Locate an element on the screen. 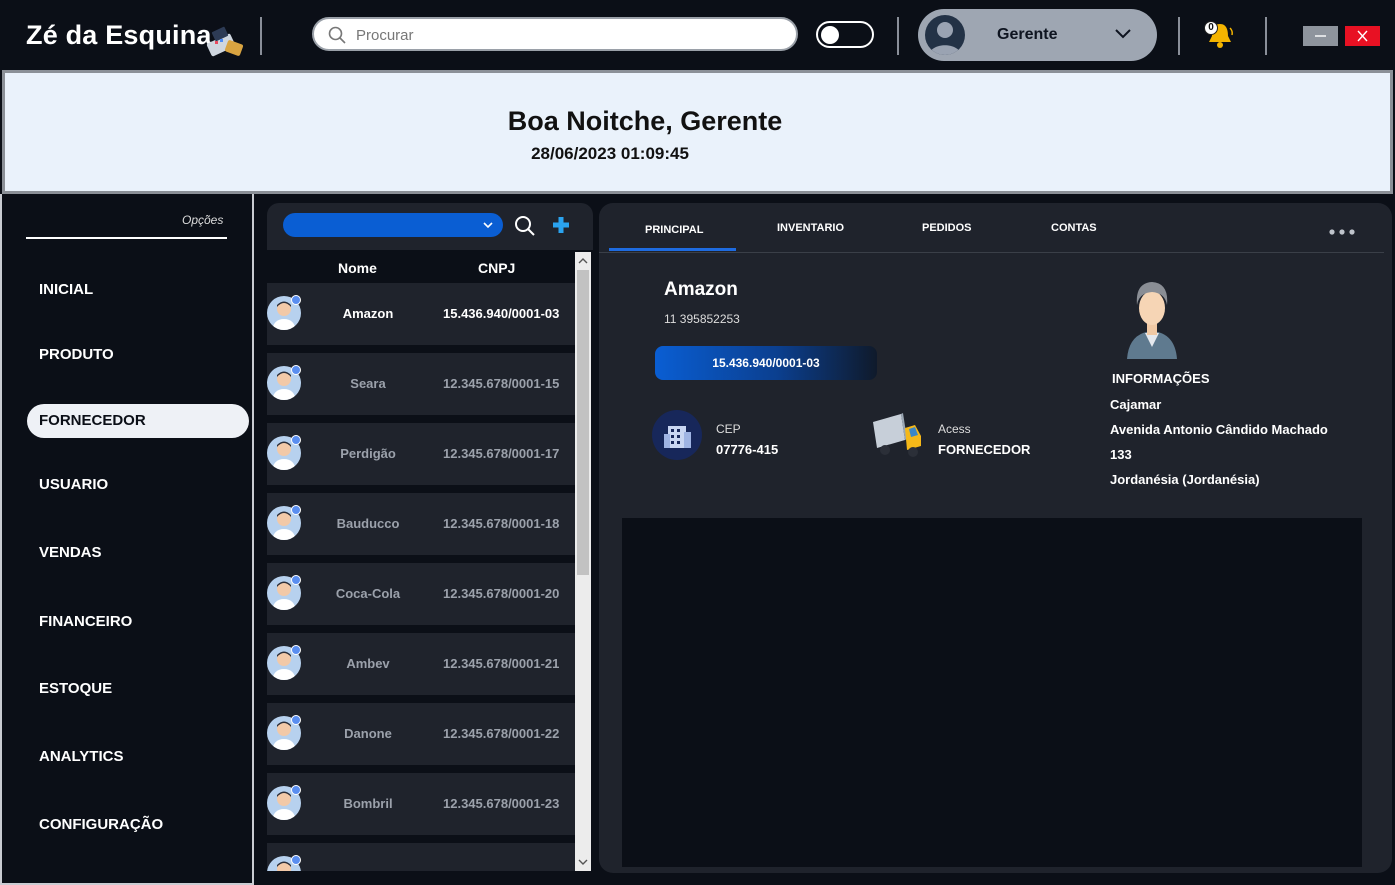 The image size is (1395, 885). supplier-cnpj: 12.345.678/0001-22 is located at coordinates (501, 733).